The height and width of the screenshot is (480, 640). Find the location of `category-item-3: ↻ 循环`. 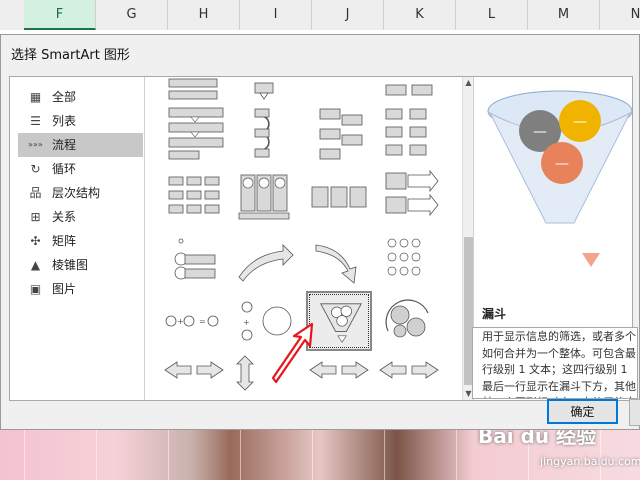

category-item-3: ↻ 循环 is located at coordinates (80, 169).